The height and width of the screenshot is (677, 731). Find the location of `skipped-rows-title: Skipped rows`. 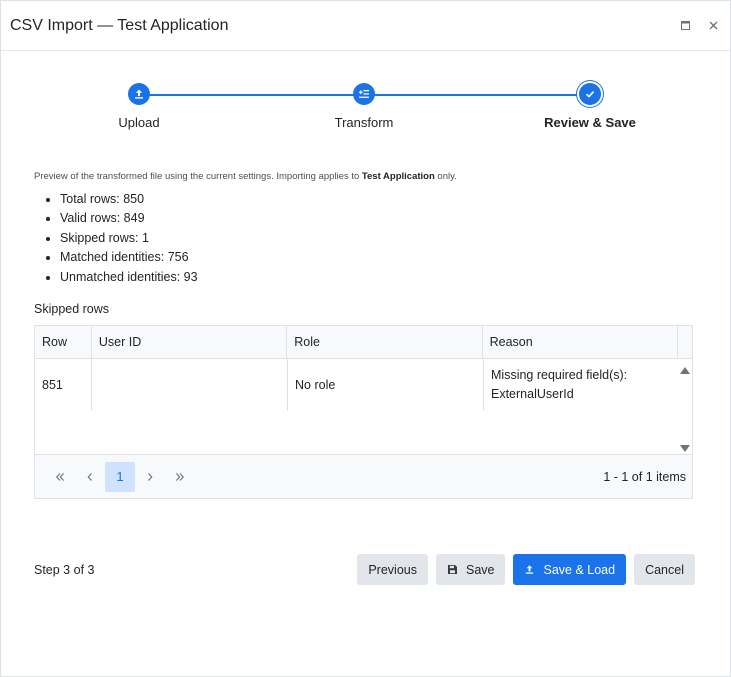

skipped-rows-title: Skipped rows is located at coordinates (72, 309).